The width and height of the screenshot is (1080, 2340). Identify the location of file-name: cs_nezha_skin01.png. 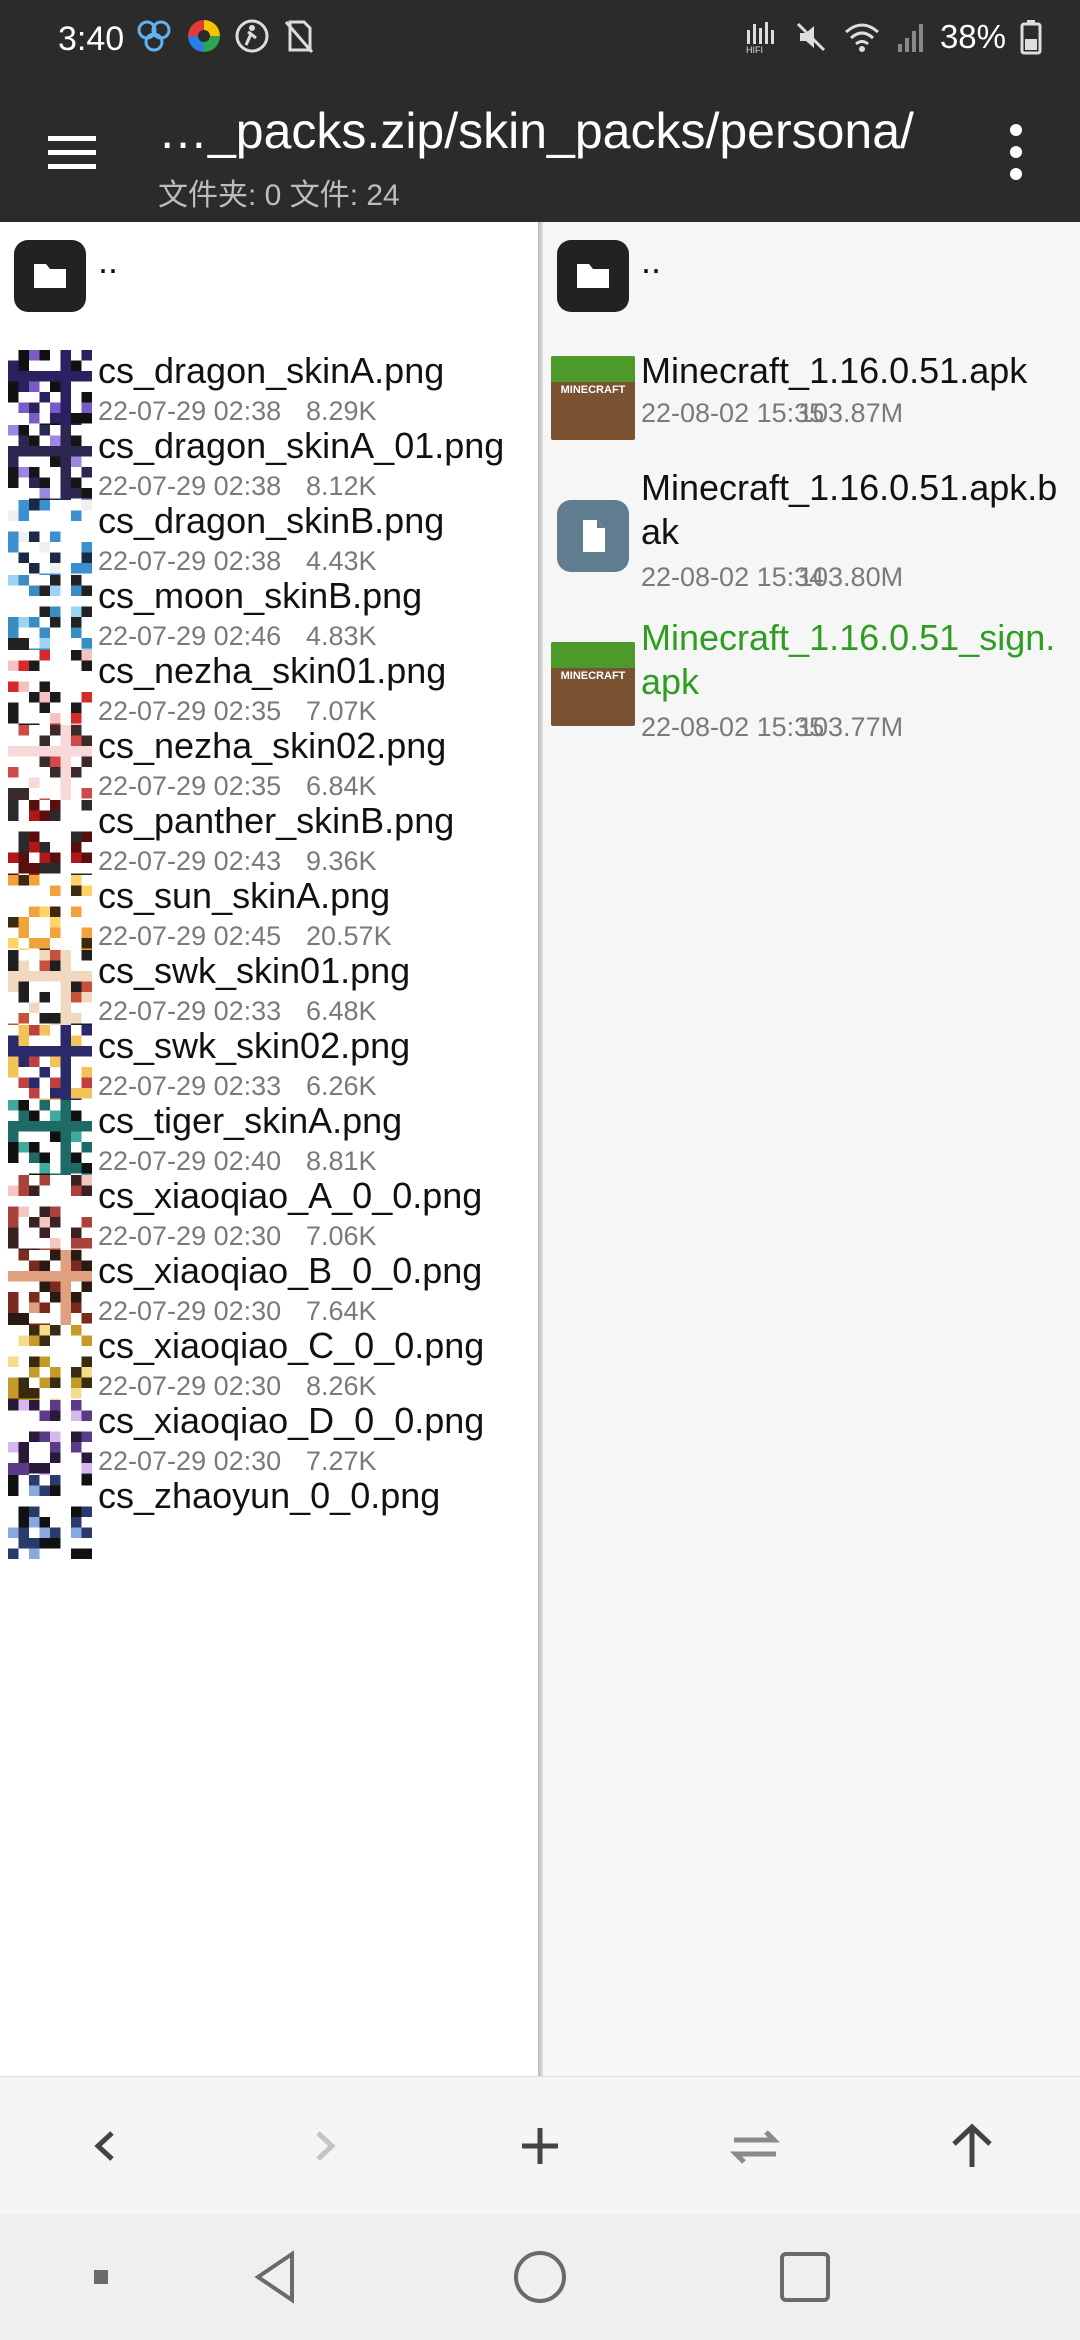
(272, 670).